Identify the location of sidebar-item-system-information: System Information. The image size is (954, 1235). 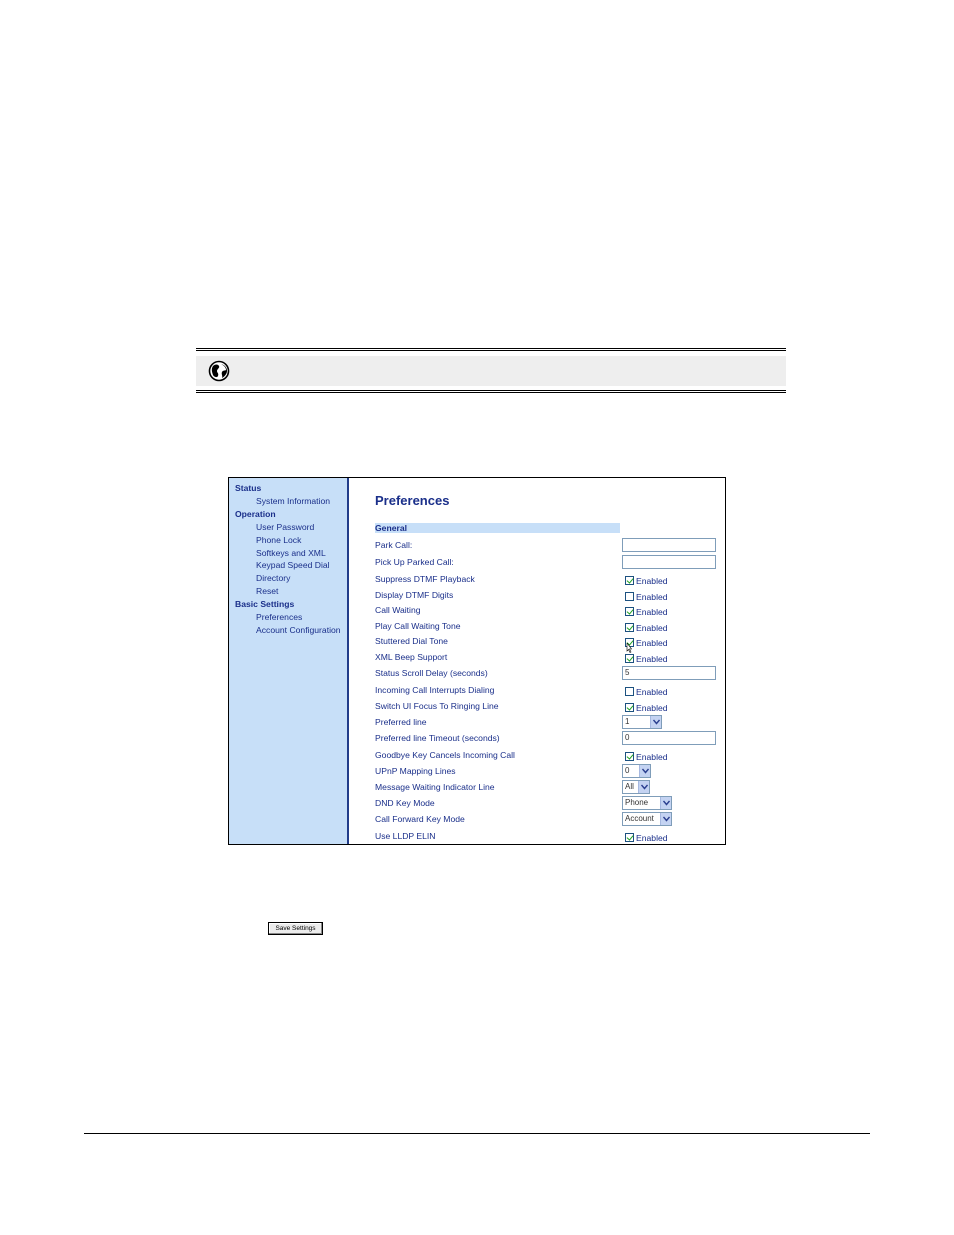
(293, 501).